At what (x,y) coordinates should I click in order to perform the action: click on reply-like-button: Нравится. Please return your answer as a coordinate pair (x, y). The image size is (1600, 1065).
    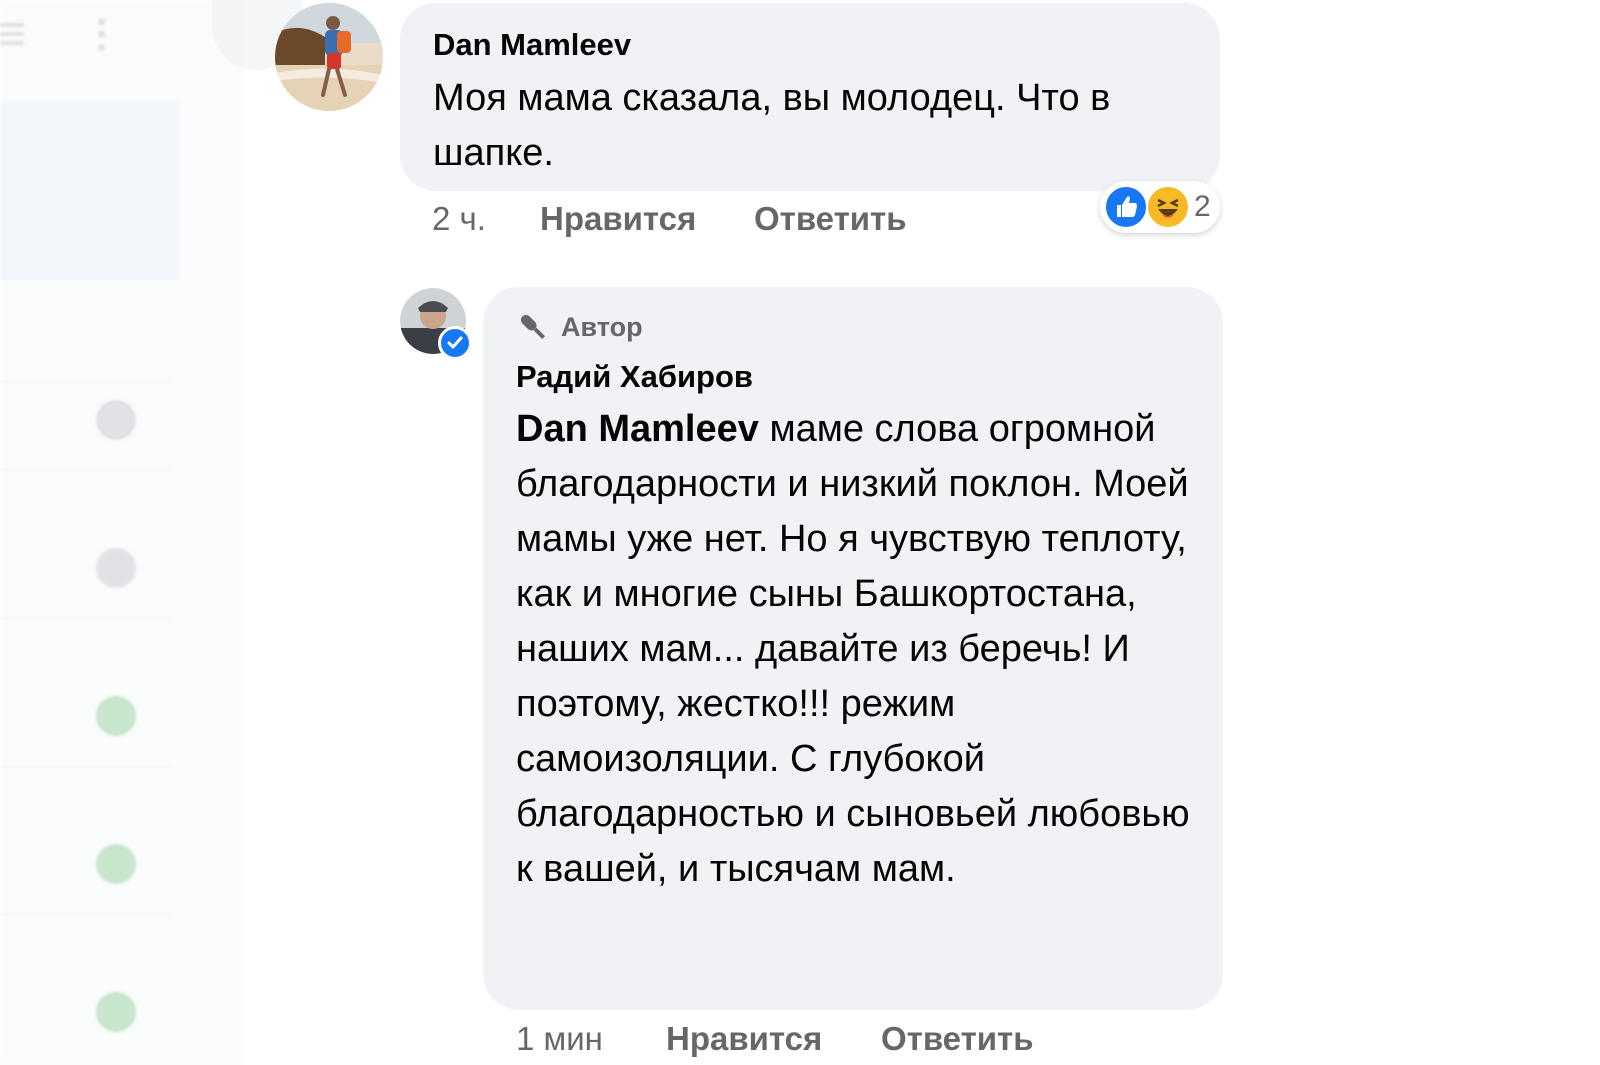
    Looking at the image, I should click on (744, 1039).